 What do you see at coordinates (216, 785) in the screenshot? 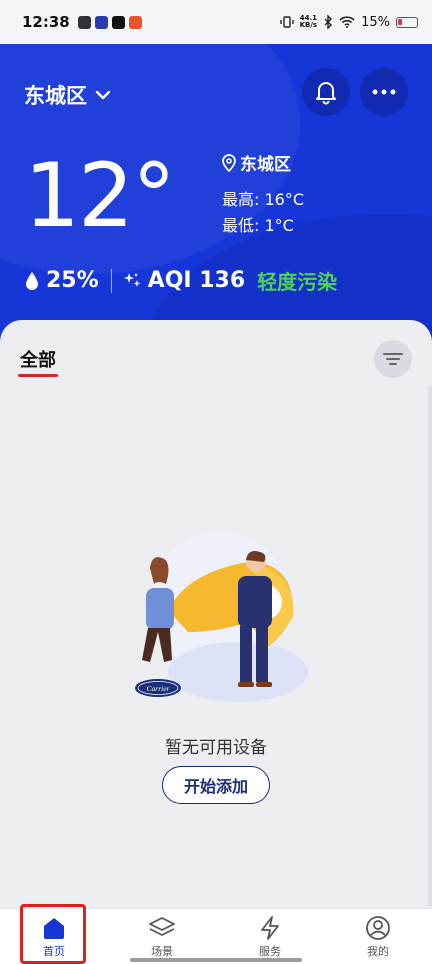
I see `start-adding-button: 开始添加` at bounding box center [216, 785].